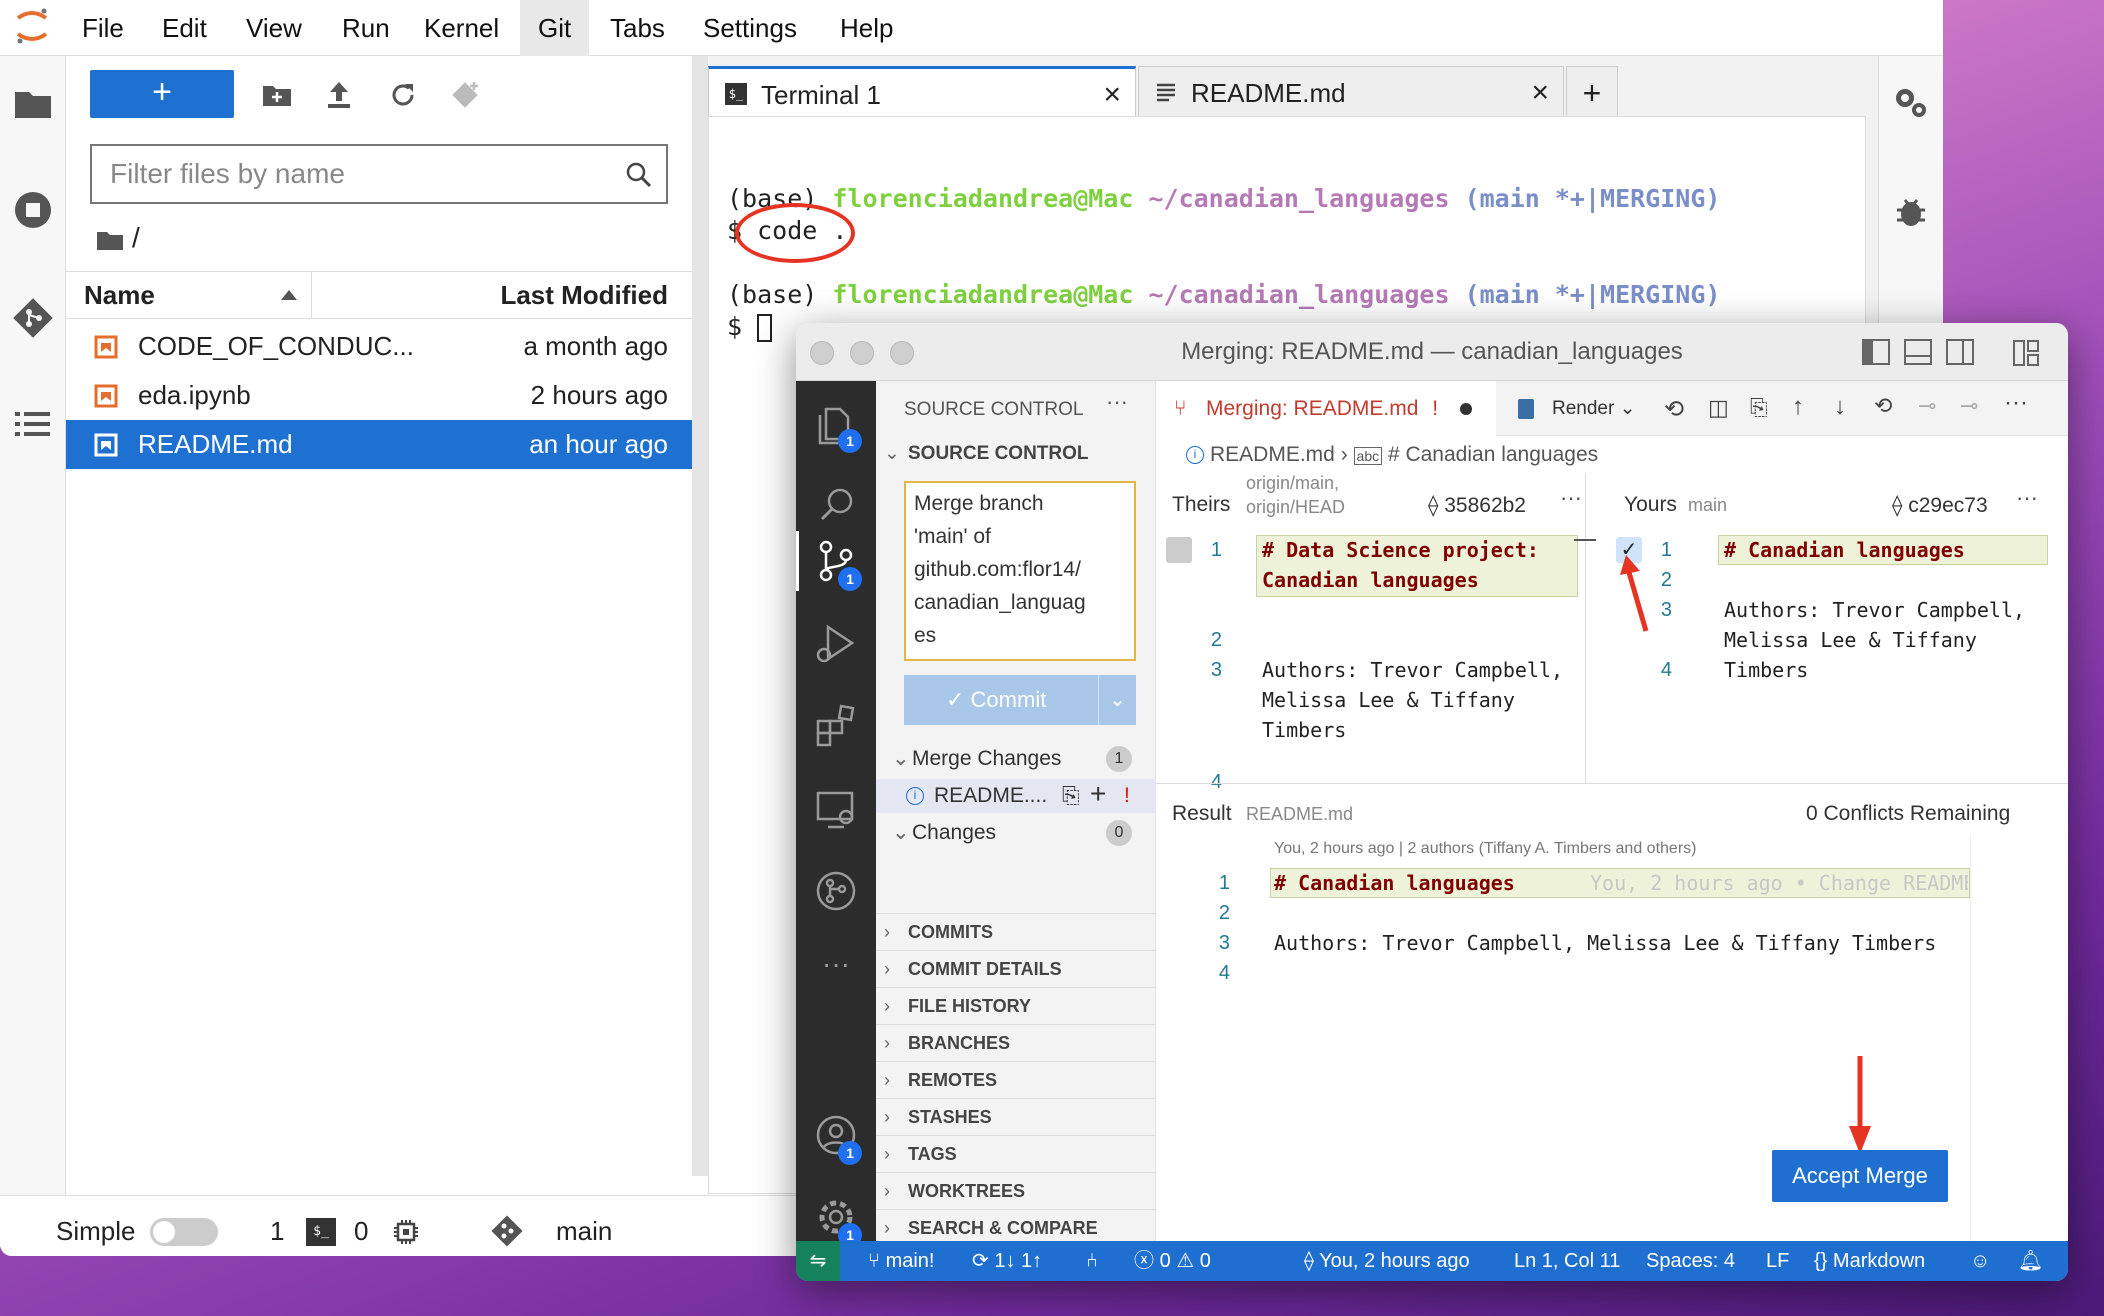 This screenshot has width=2104, height=1316. What do you see at coordinates (637, 28) in the screenshot?
I see `menu-tabs: Tabs` at bounding box center [637, 28].